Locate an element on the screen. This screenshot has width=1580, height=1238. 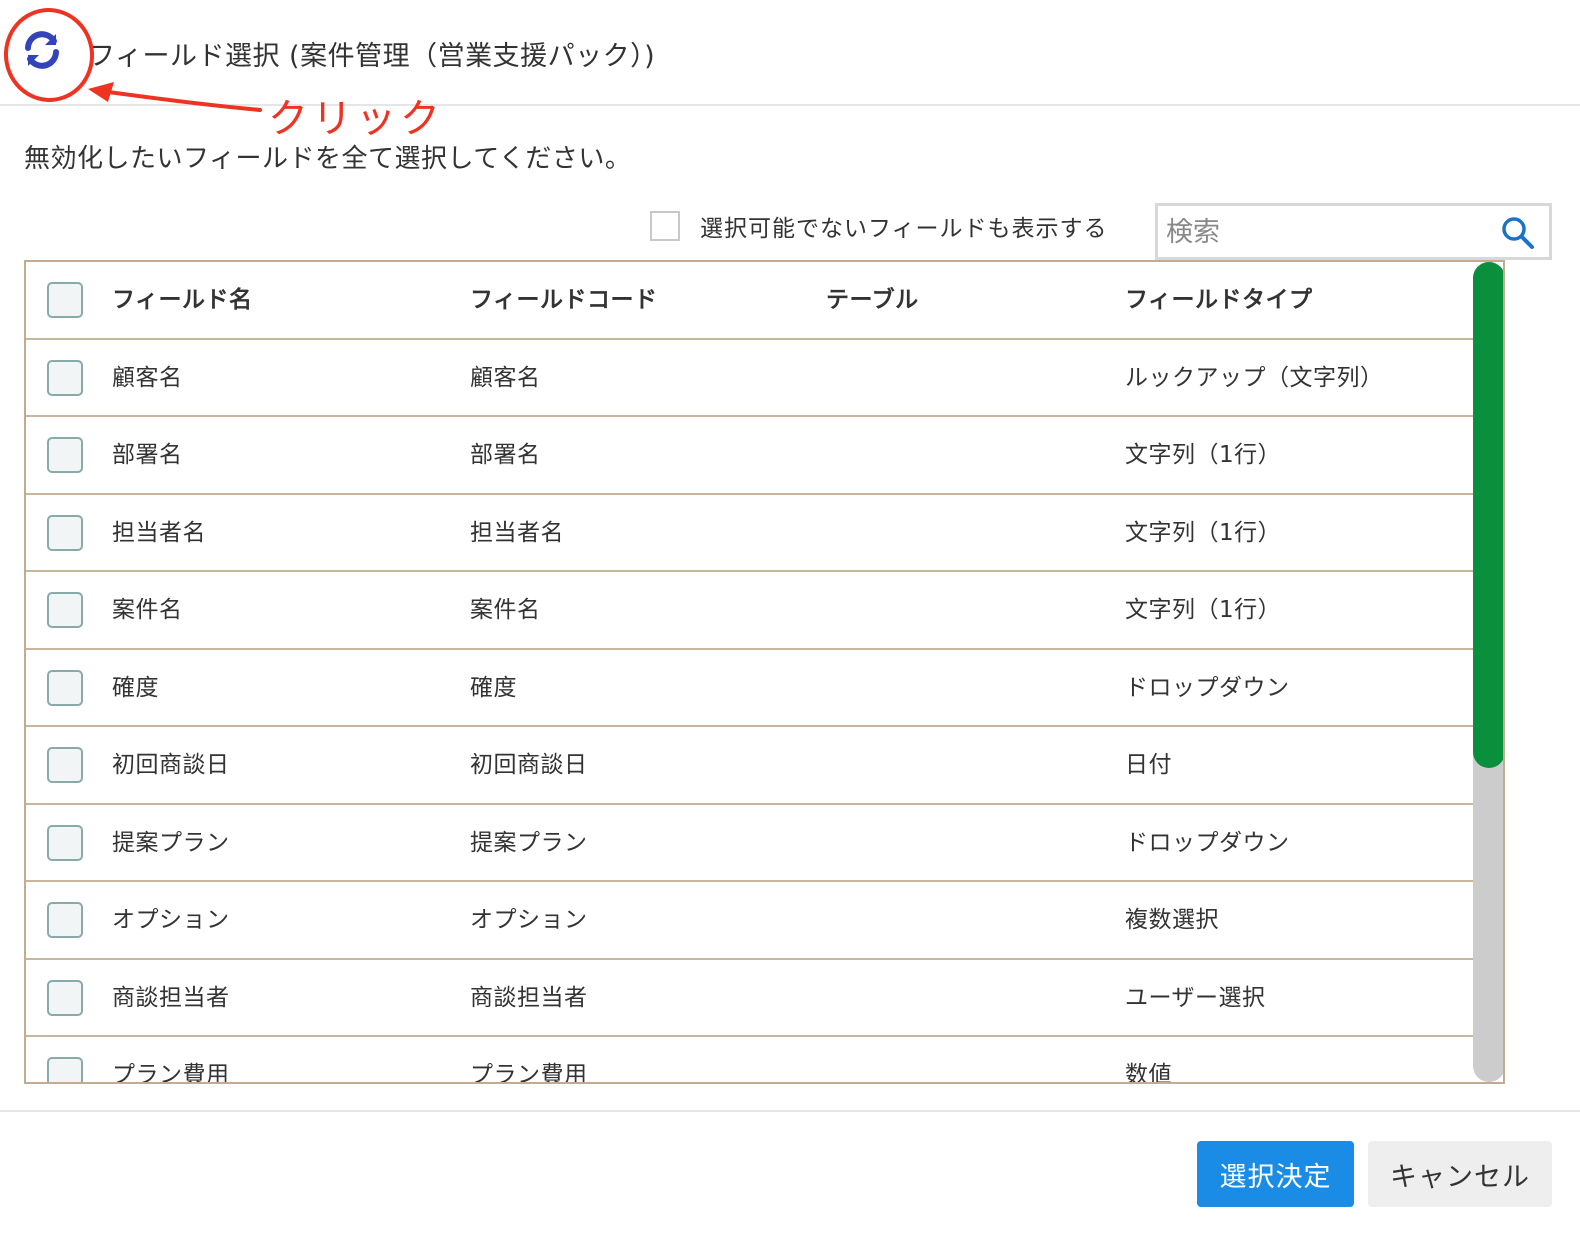
column-header-code: フィールドコード is located at coordinates (564, 300).